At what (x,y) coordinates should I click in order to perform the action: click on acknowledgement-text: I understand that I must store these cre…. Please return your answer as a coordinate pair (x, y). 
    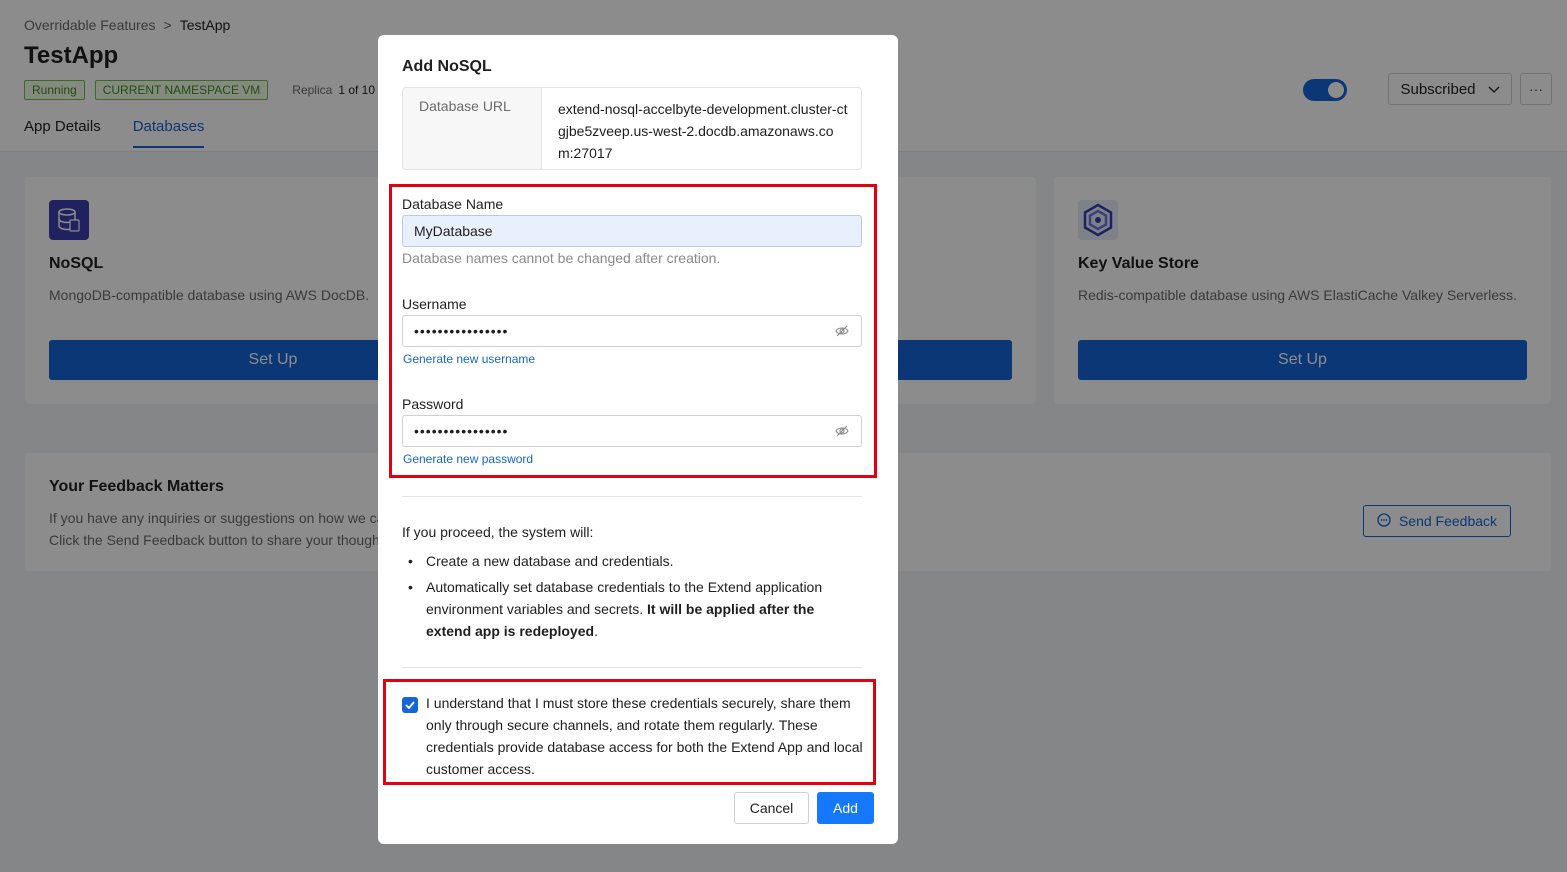
    Looking at the image, I should click on (644, 736).